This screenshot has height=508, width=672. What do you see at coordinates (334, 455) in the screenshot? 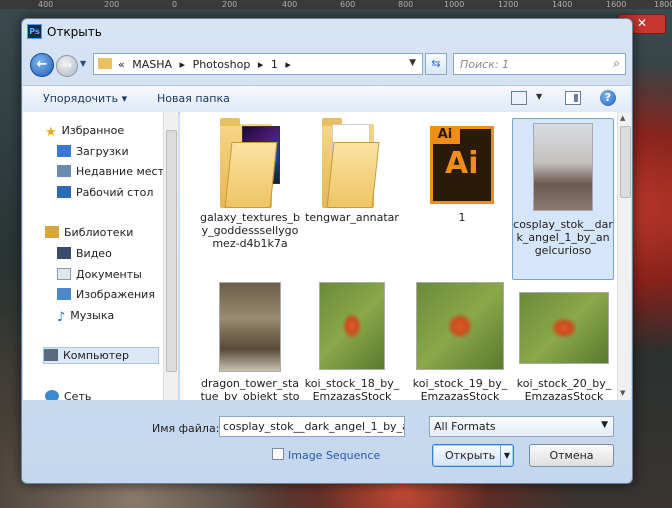
I see `image-sequence-label: Image Sequence` at bounding box center [334, 455].